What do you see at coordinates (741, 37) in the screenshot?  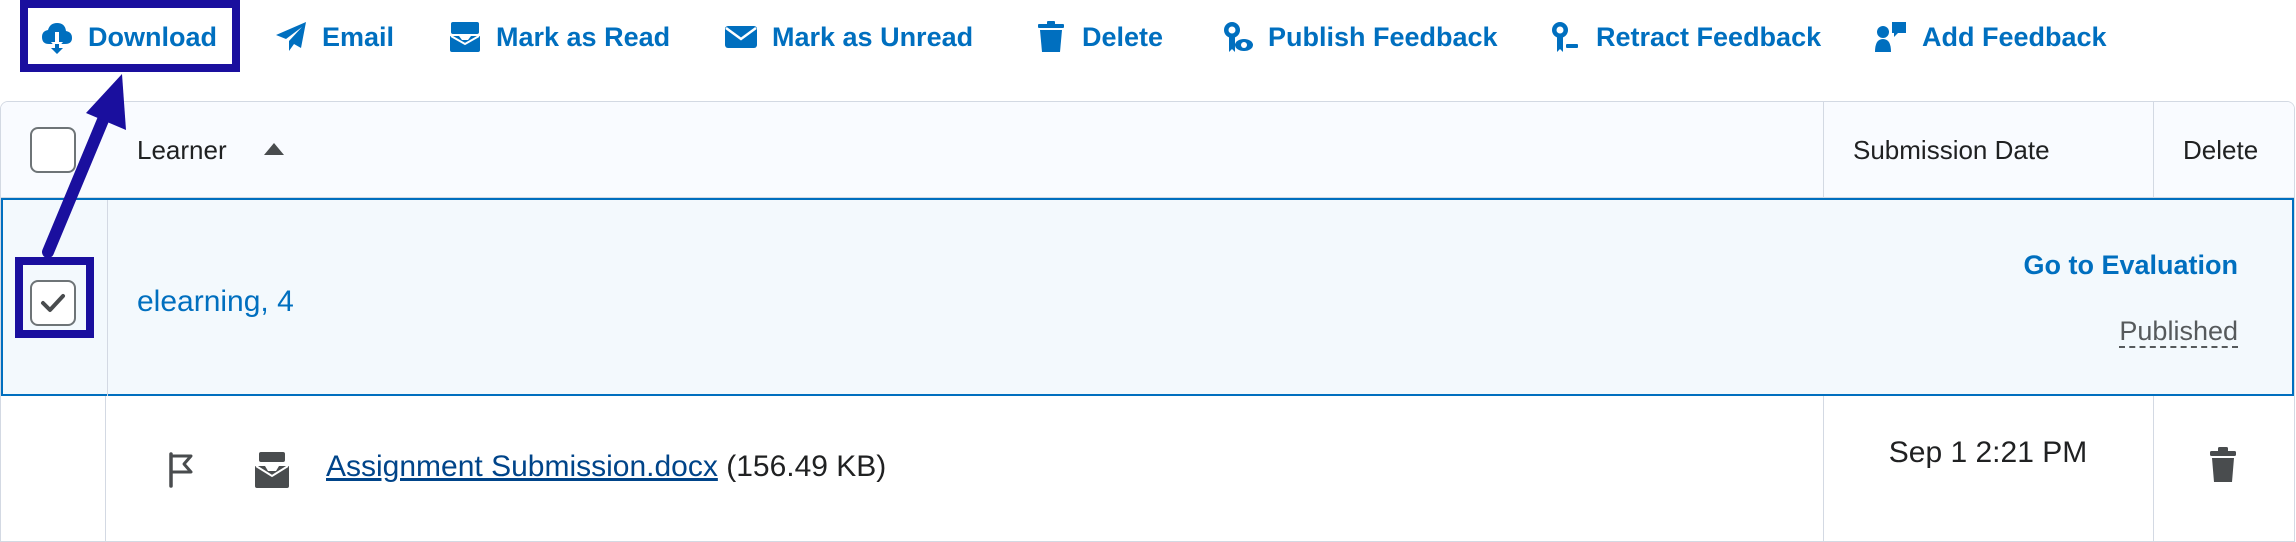 I see `mark-unread-icon` at bounding box center [741, 37].